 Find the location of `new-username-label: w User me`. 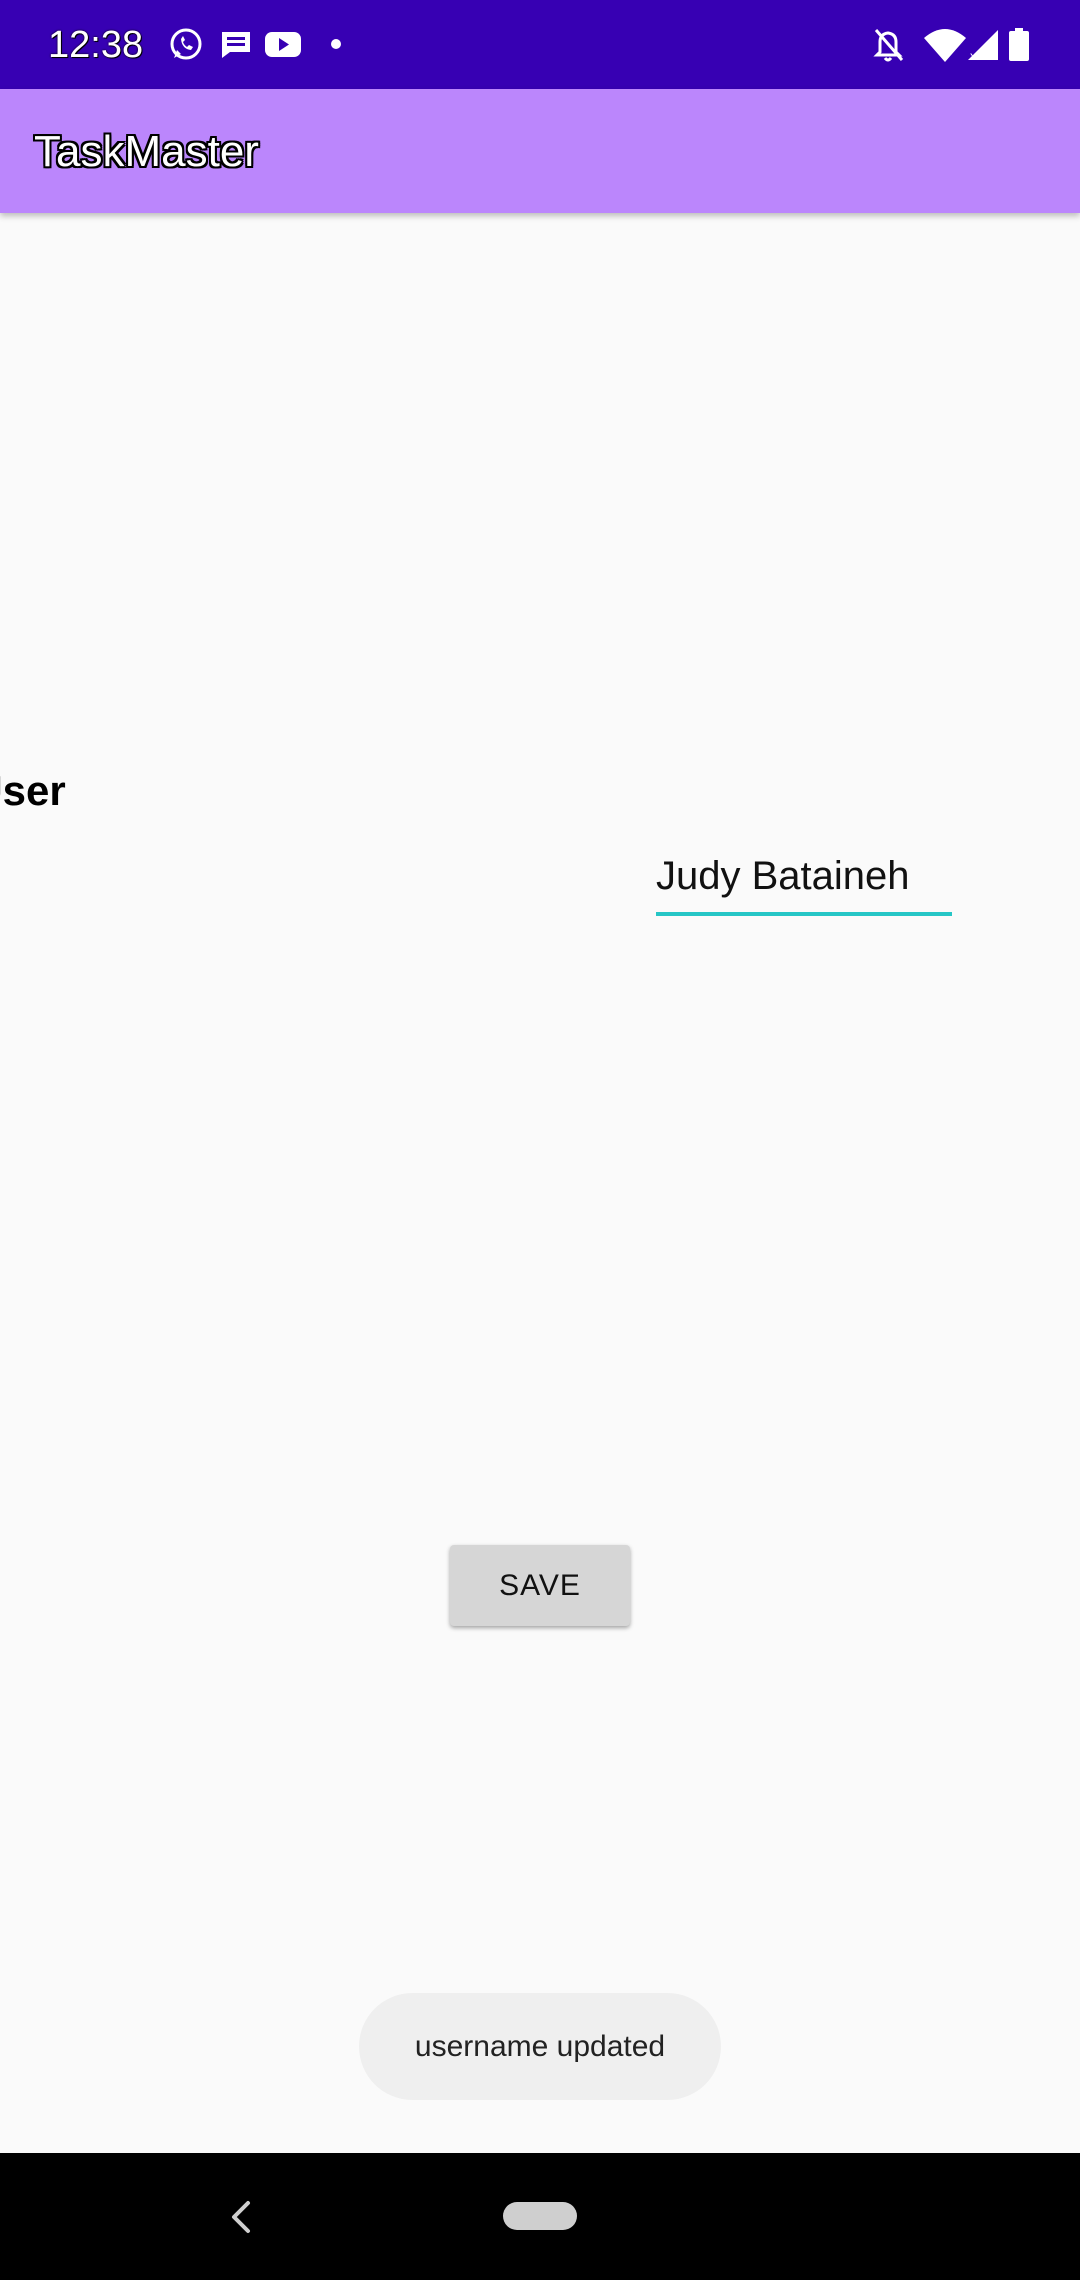

new-username-label: w User me is located at coordinates (33, 790).